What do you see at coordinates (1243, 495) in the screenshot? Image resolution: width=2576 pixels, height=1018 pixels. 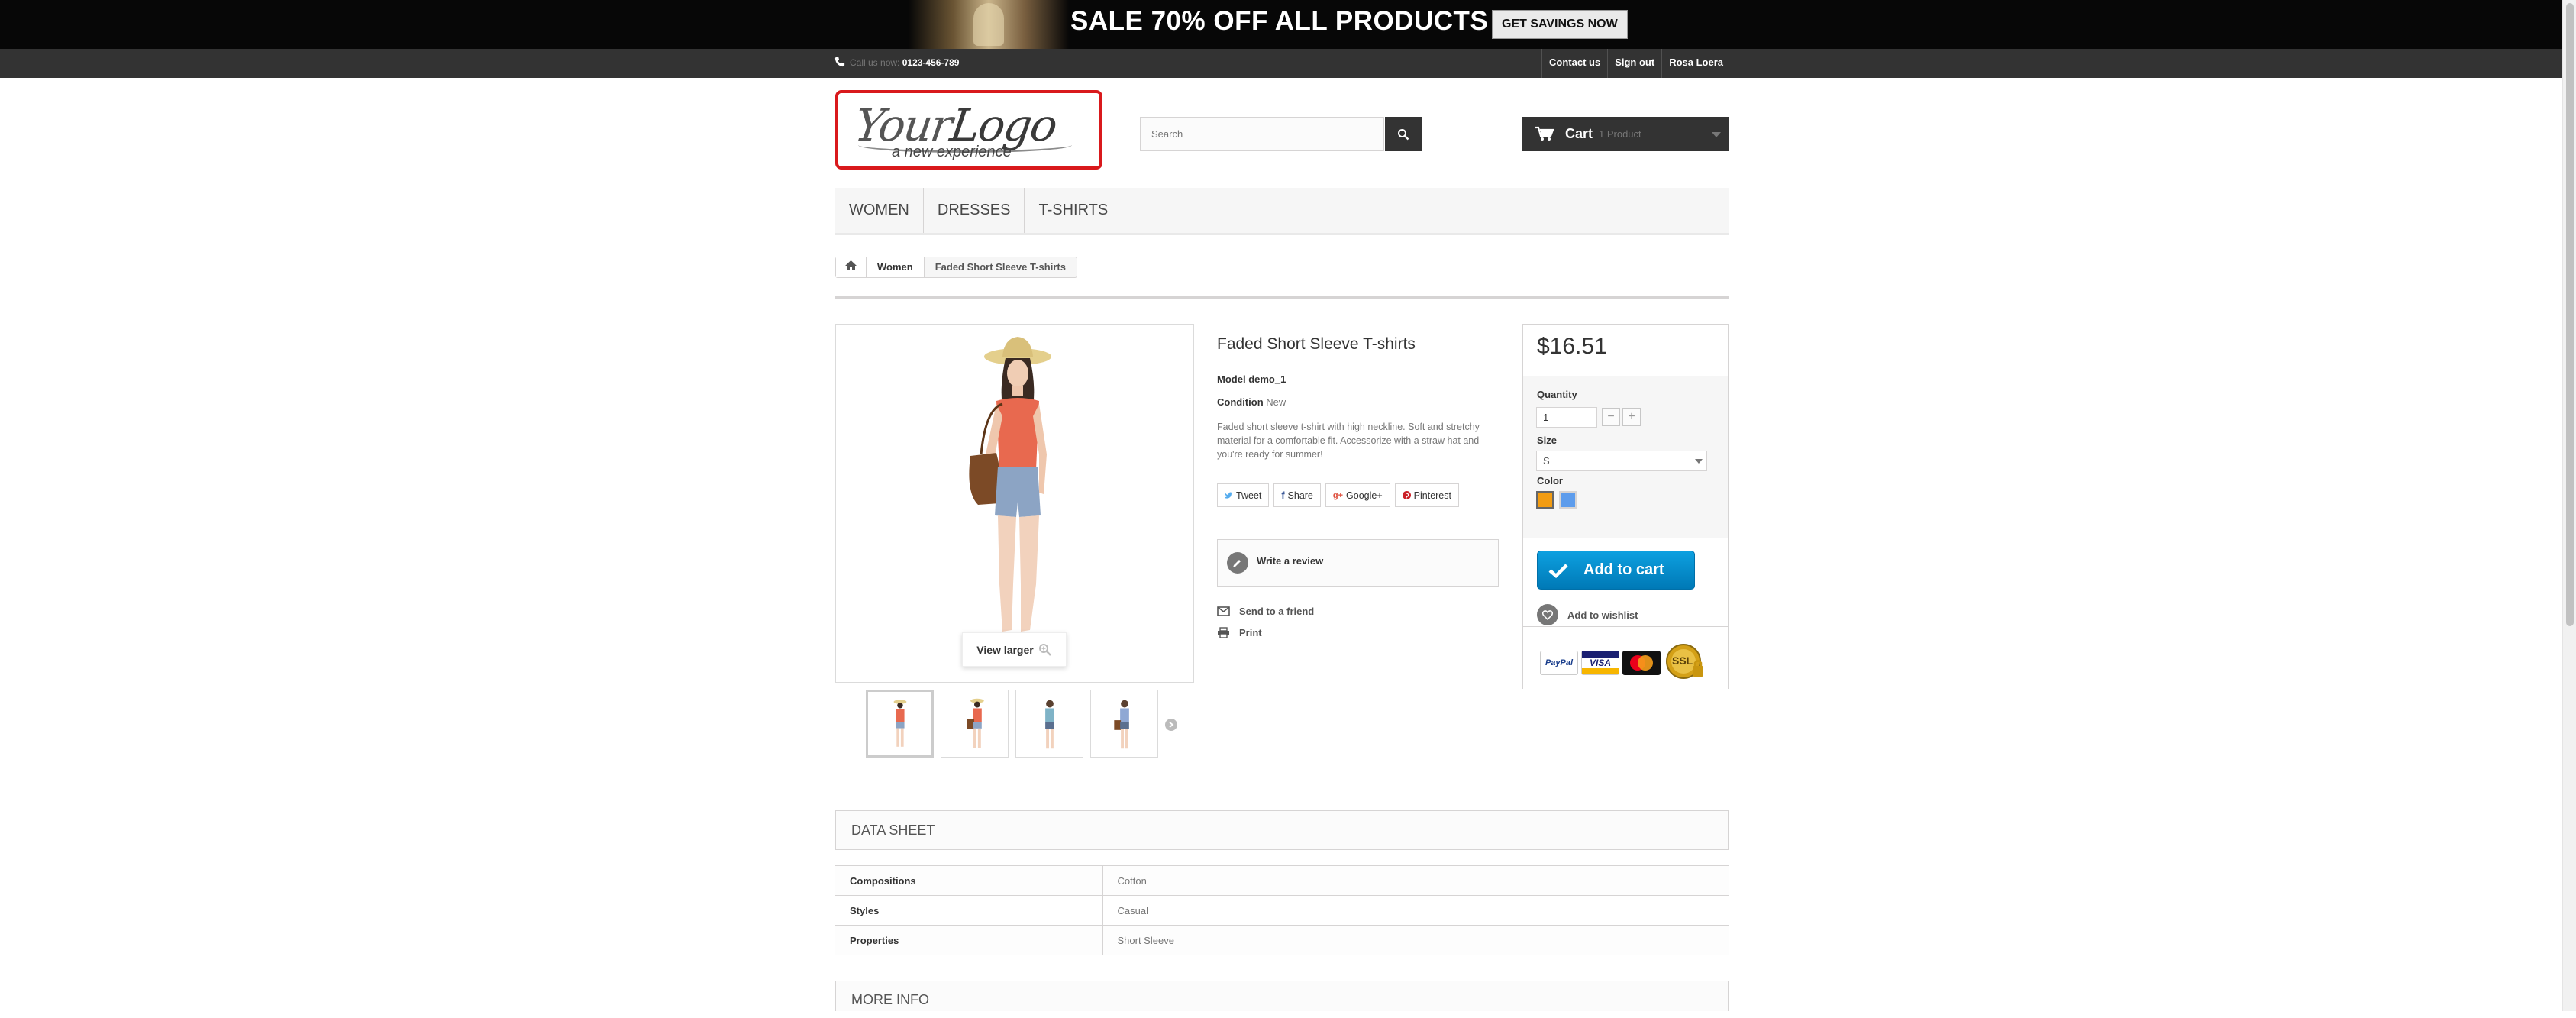 I see `tweet-button: Tweet` at bounding box center [1243, 495].